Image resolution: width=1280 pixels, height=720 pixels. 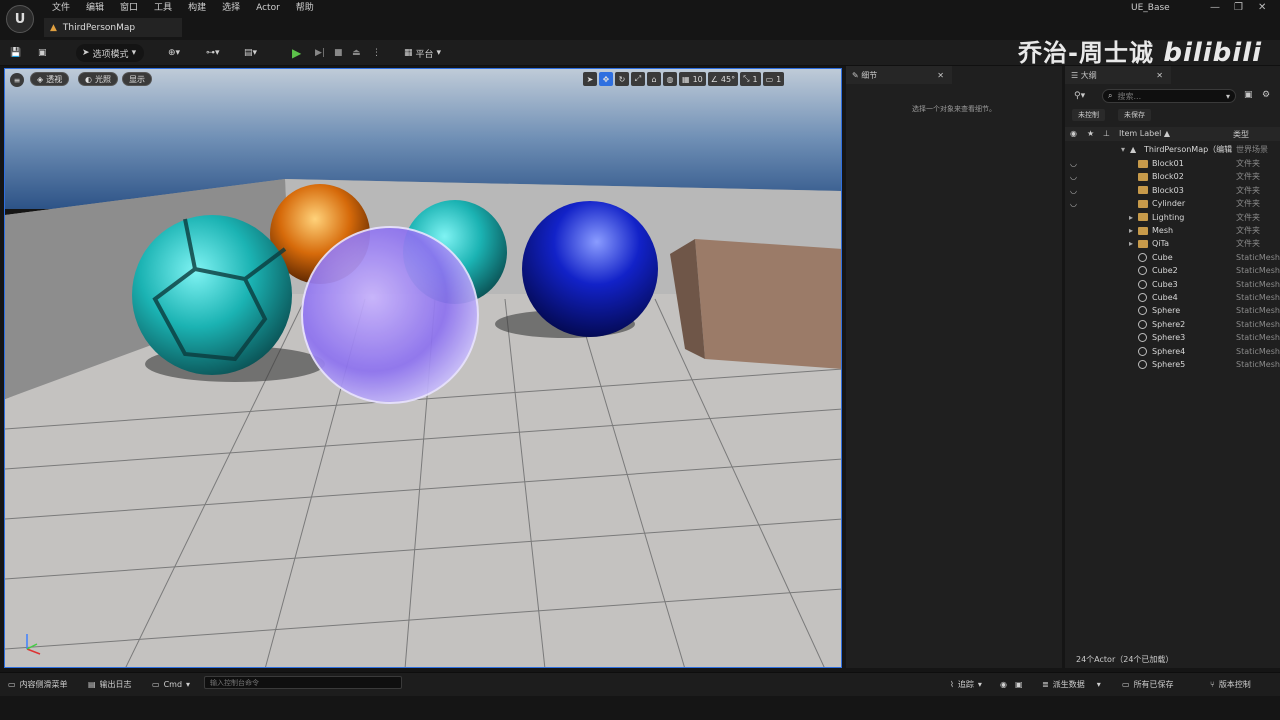 What do you see at coordinates (1134, 115) in the screenshot?
I see `unsaved-chip-2: 未保存` at bounding box center [1134, 115].